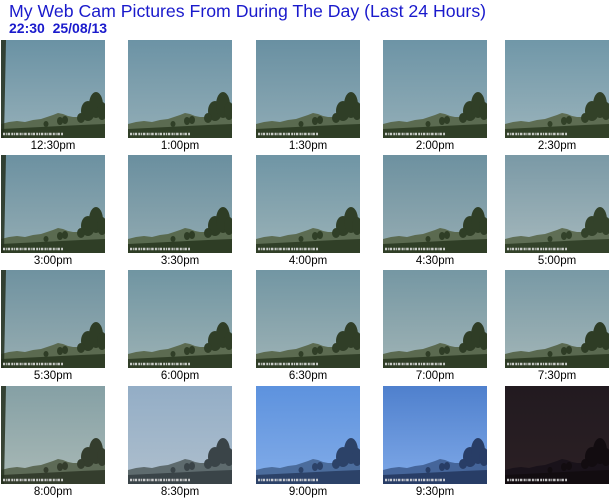 Image resolution: width=612 pixels, height=500 pixels. Describe the element at coordinates (435, 146) in the screenshot. I see `time-label: 2:00pm` at that location.